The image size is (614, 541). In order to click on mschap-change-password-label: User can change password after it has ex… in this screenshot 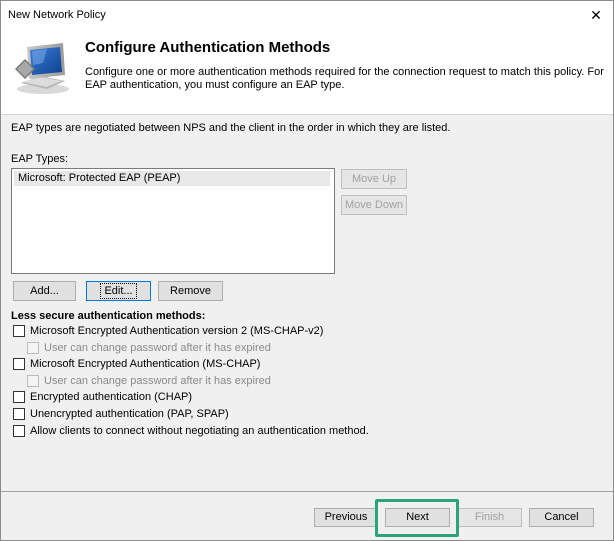, I will do `click(157, 381)`.